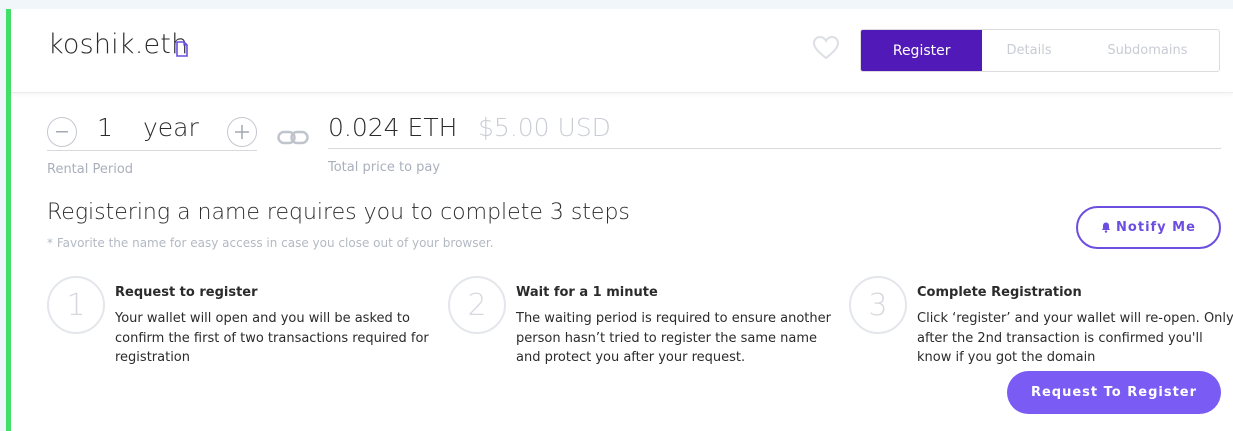  What do you see at coordinates (999, 292) in the screenshot?
I see `step-title: Complete Registration` at bounding box center [999, 292].